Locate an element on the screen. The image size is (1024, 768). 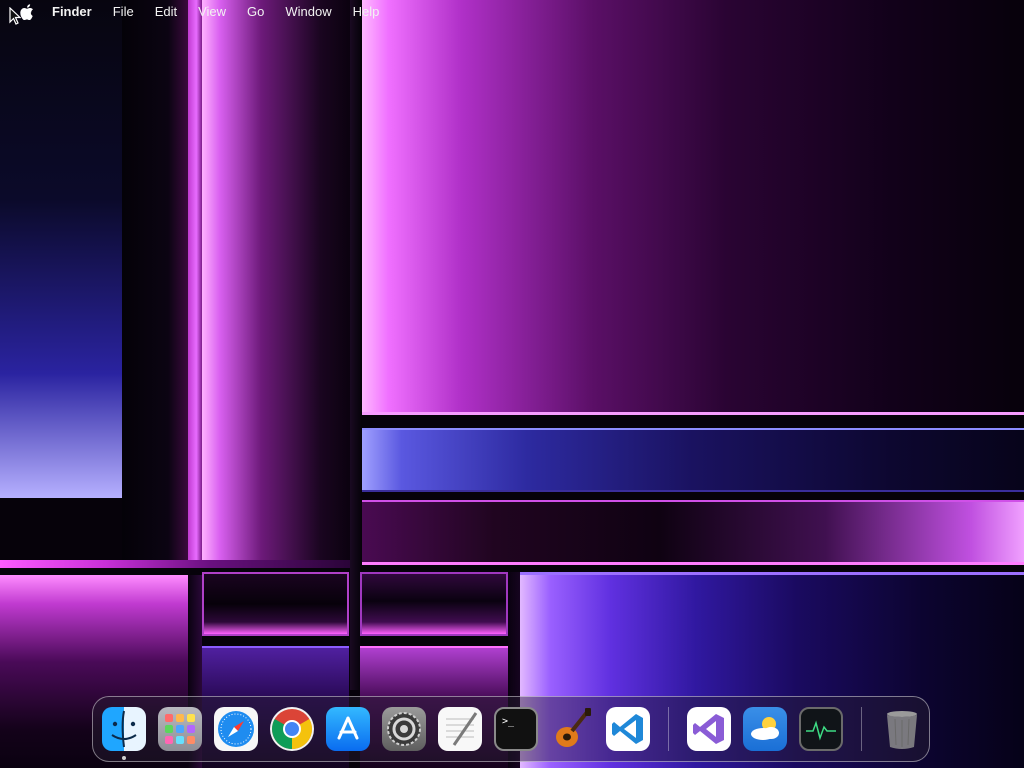
launchpad-icon is located at coordinates (180, 729).